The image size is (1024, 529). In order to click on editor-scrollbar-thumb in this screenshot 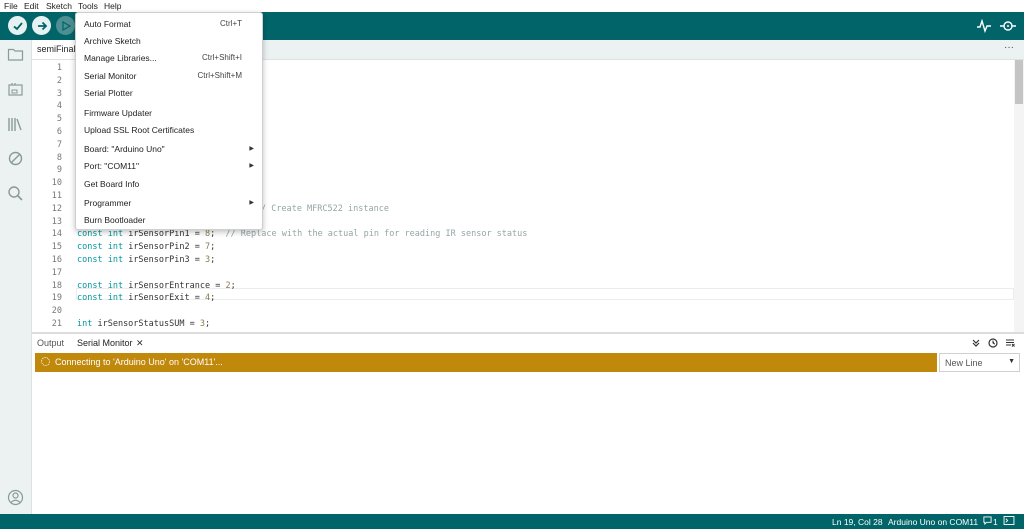, I will do `click(1019, 82)`.